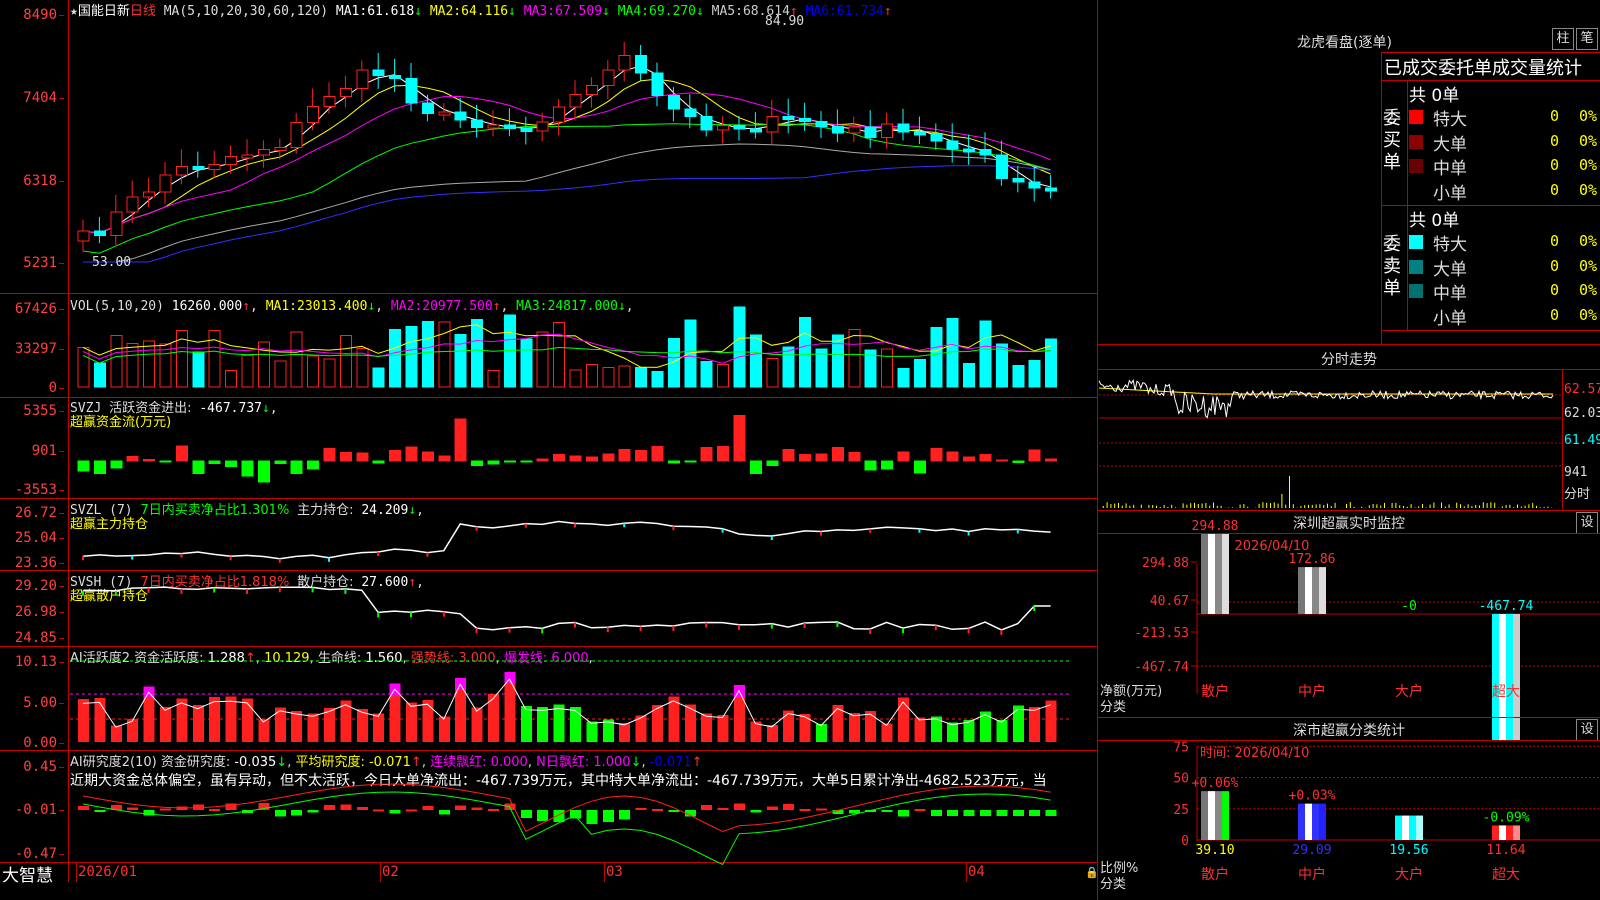 The height and width of the screenshot is (900, 1600). I want to click on y-tick-label: -467.74, so click(1161, 667).